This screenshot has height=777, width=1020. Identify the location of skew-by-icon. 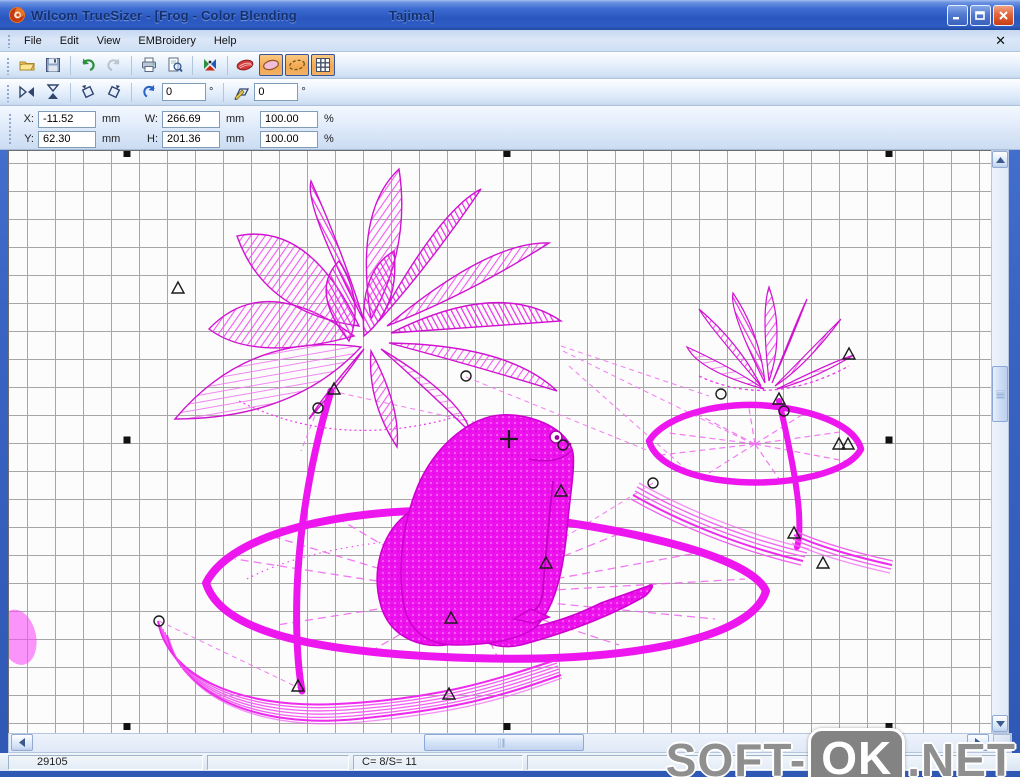
(242, 94).